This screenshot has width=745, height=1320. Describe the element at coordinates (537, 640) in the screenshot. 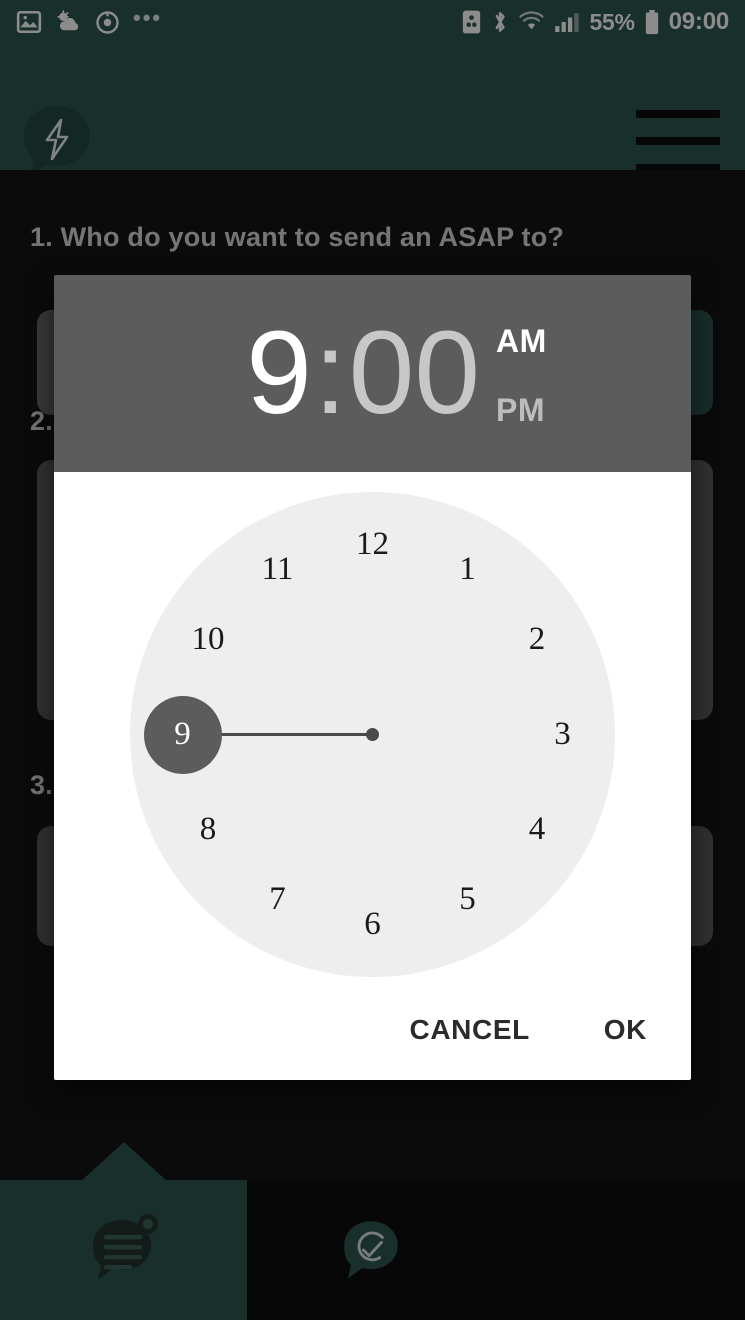

I see `clock-hour-2: 2` at that location.